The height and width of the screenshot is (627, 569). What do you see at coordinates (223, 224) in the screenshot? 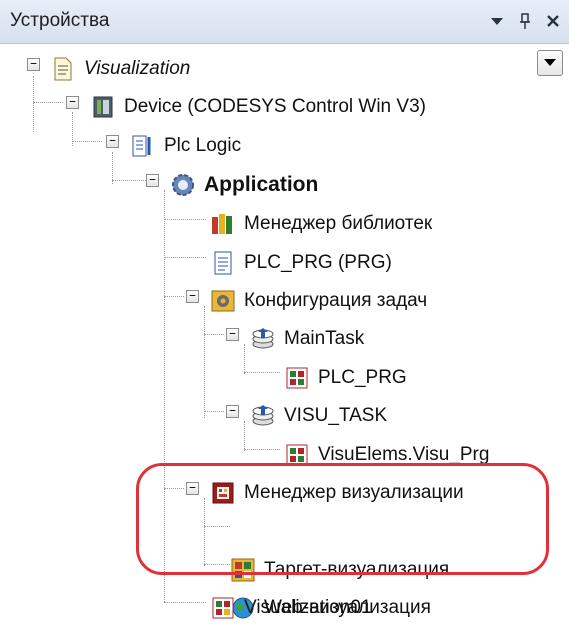
I see `library-books-icon` at bounding box center [223, 224].